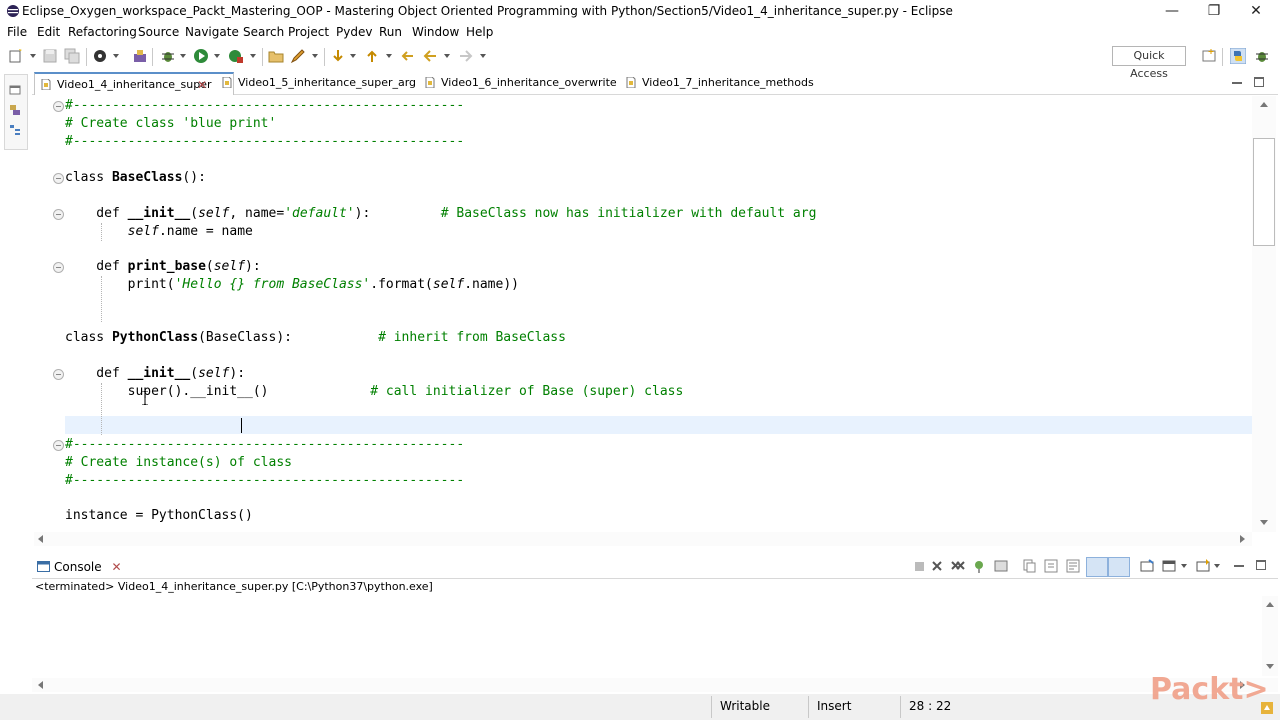  What do you see at coordinates (1184, 566) in the screenshot?
I see `new-console-dropdown-icon` at bounding box center [1184, 566].